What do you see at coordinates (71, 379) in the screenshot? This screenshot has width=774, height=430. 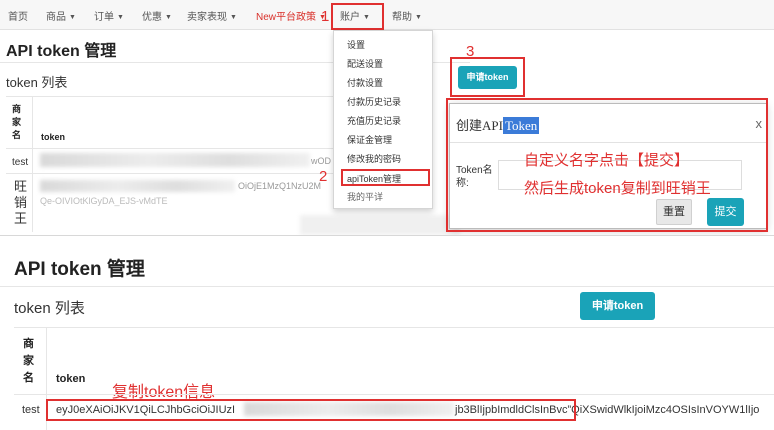 I see `token-header-zoomed: token` at bounding box center [71, 379].